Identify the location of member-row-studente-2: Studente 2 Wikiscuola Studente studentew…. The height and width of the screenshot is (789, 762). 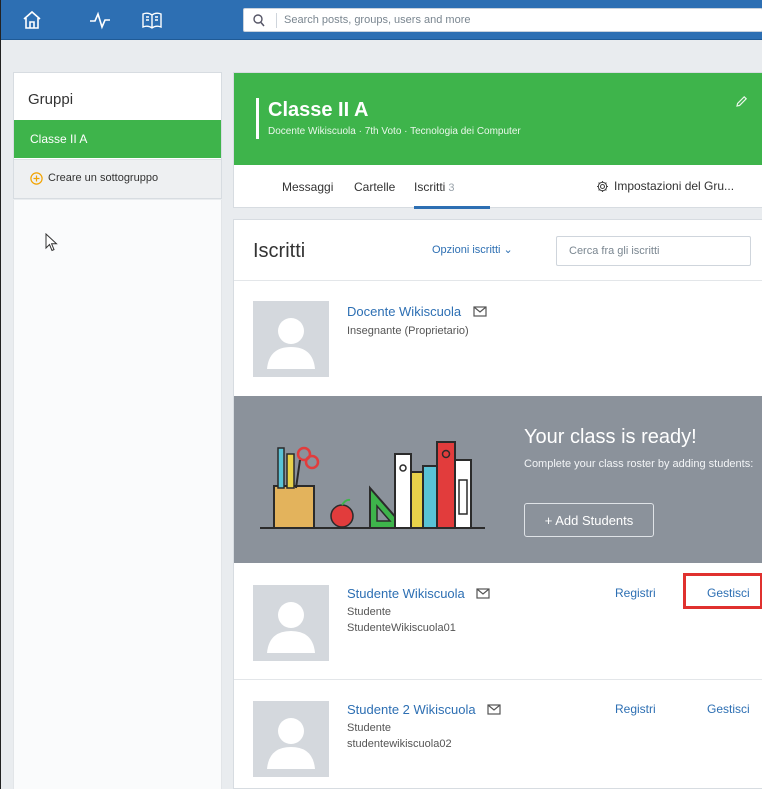
(498, 734).